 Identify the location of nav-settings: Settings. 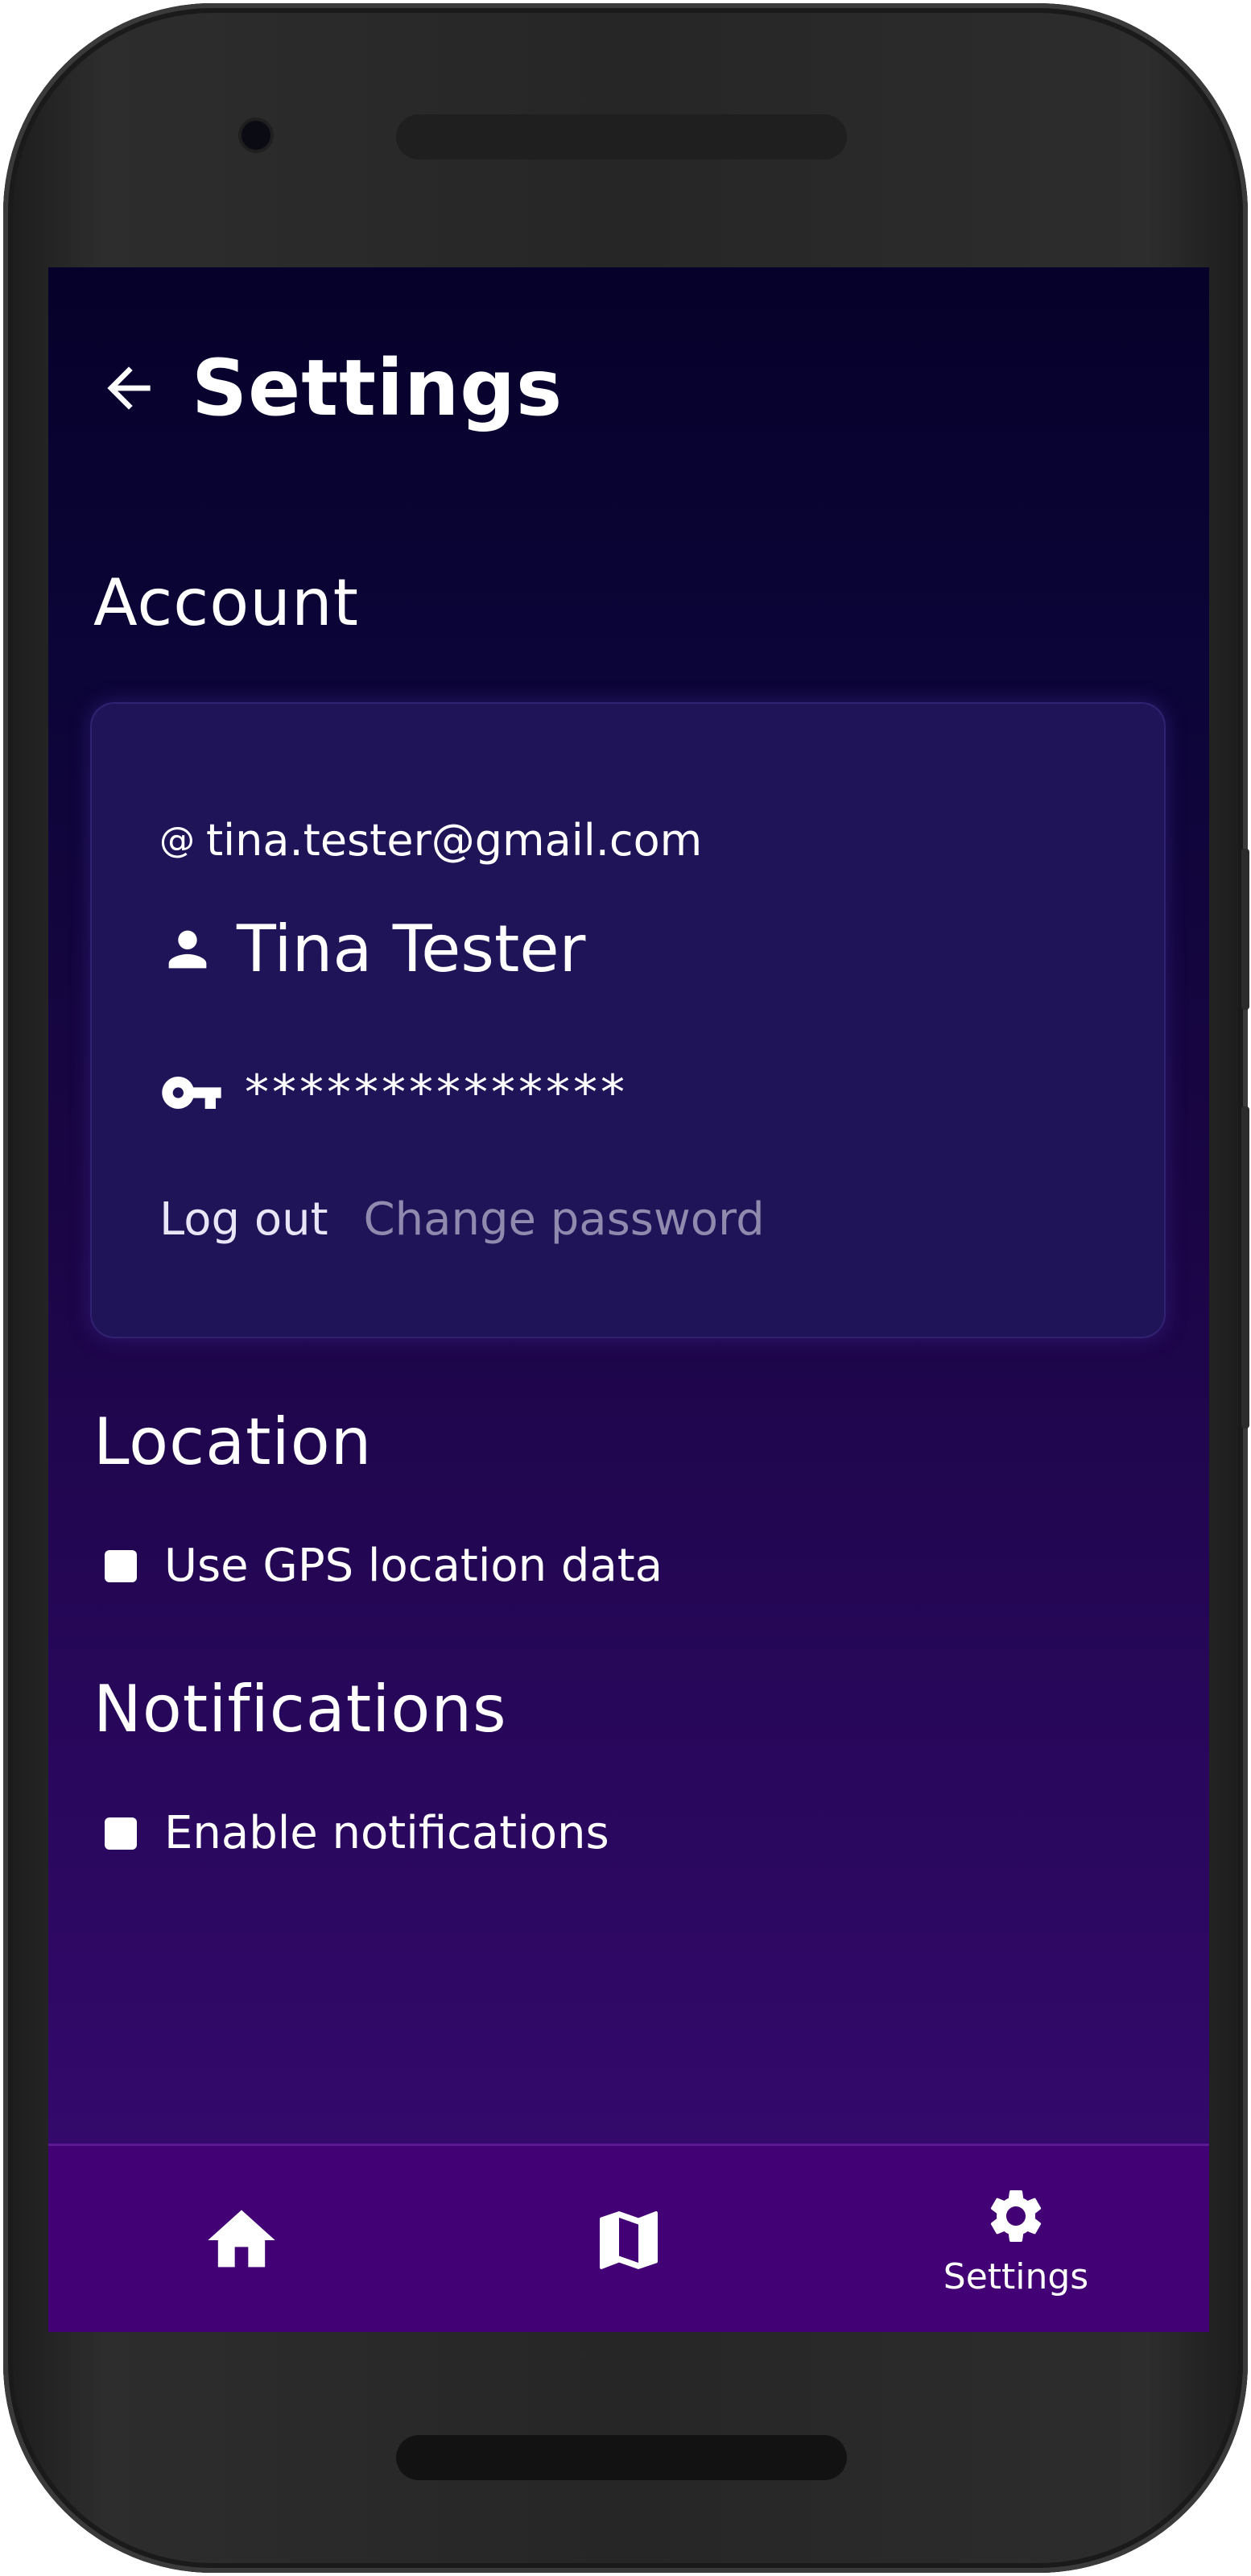
(1016, 2239).